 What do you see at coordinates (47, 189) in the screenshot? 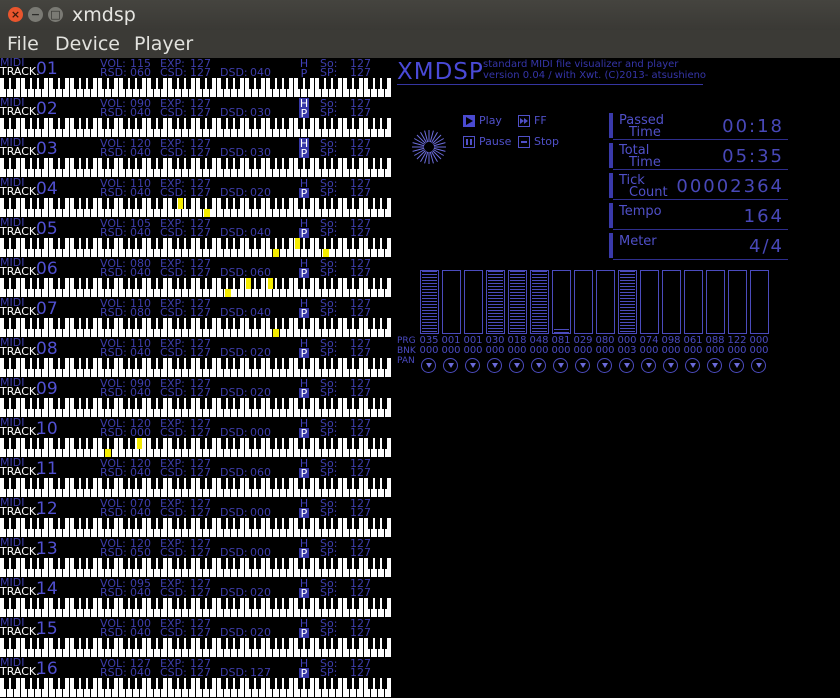
I see `track-number: 04` at bounding box center [47, 189].